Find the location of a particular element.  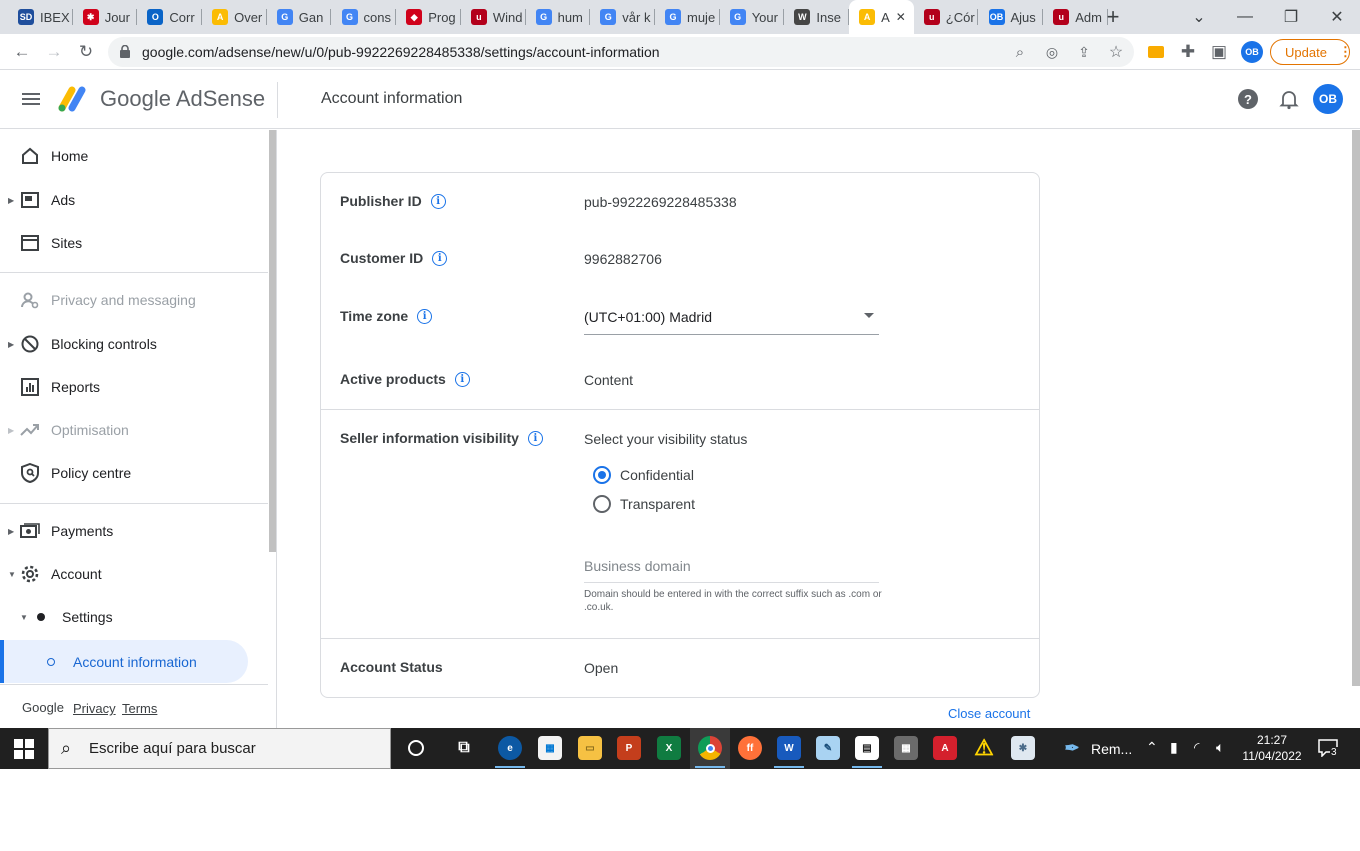

browser-tab: ◆ Prog is located at coordinates (428, 17).